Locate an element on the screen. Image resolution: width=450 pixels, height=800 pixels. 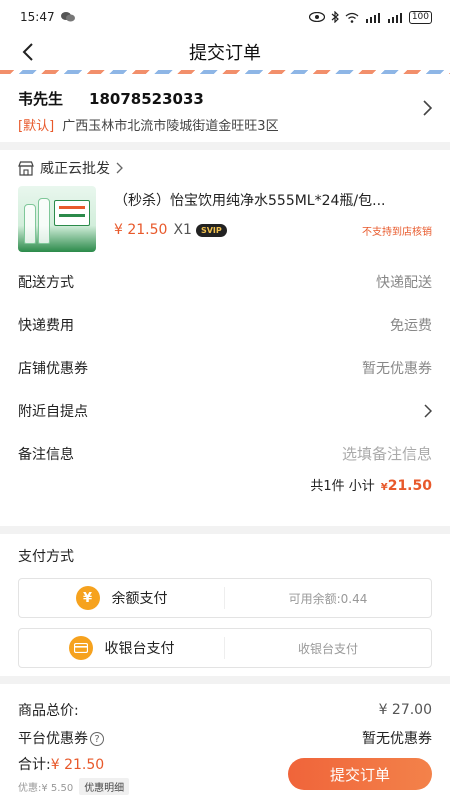
pay-option-label: 收银台支付 is located at coordinates (139, 649).